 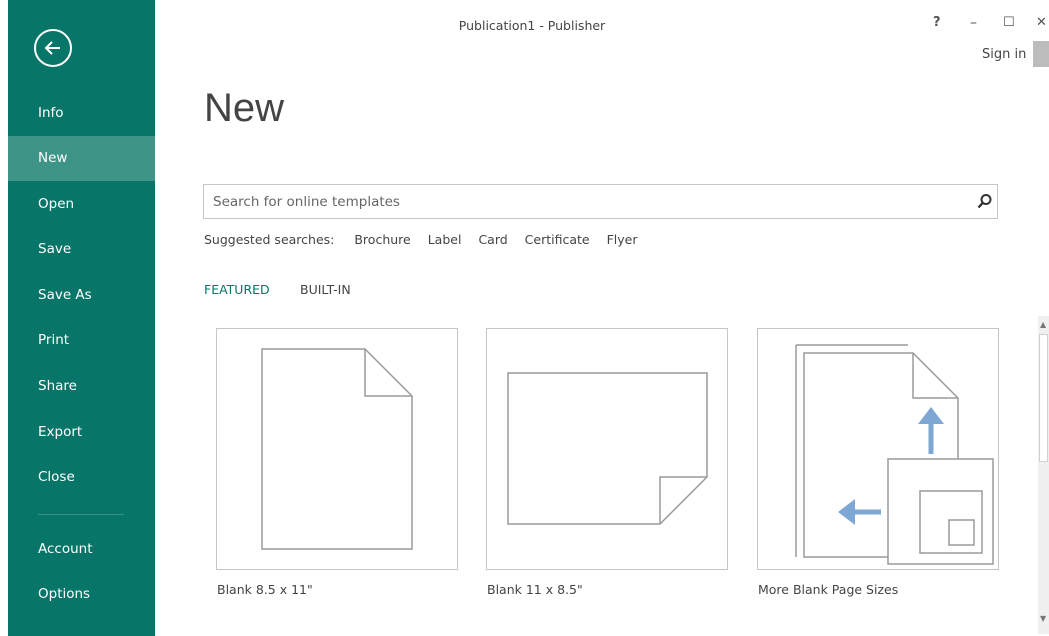 I want to click on template-label-portrait: Blank 8.5 x 11", so click(x=265, y=589).